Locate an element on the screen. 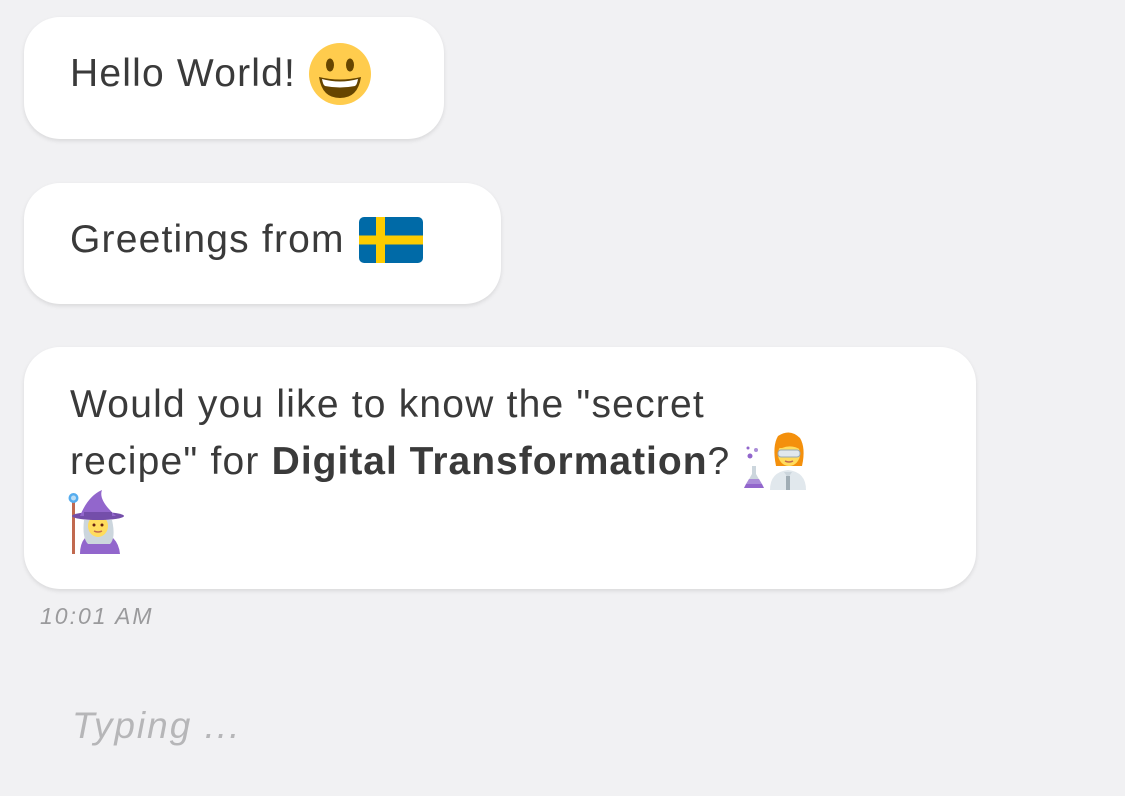 This screenshot has height=796, width=1125. woman-scientist-icon is located at coordinates (774, 458).